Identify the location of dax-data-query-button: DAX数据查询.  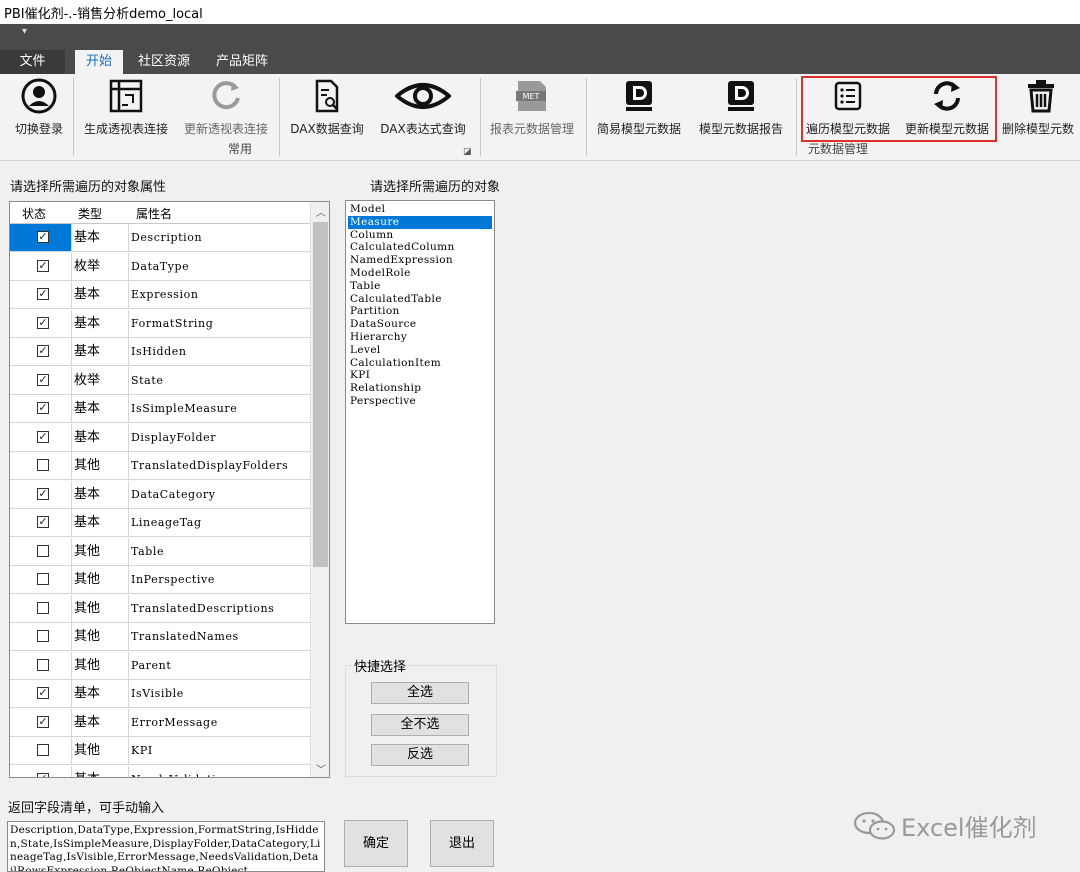
(327, 108).